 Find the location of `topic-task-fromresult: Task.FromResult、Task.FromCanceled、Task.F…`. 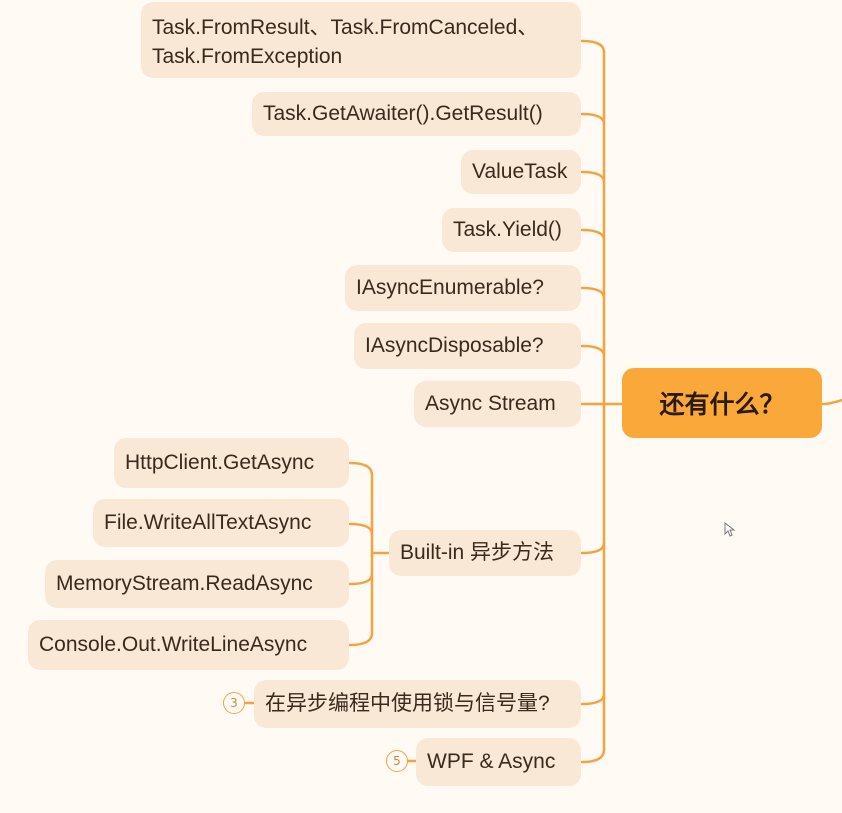

topic-task-fromresult: Task.FromResult、Task.FromCanceled、Task.F… is located at coordinates (361, 40).